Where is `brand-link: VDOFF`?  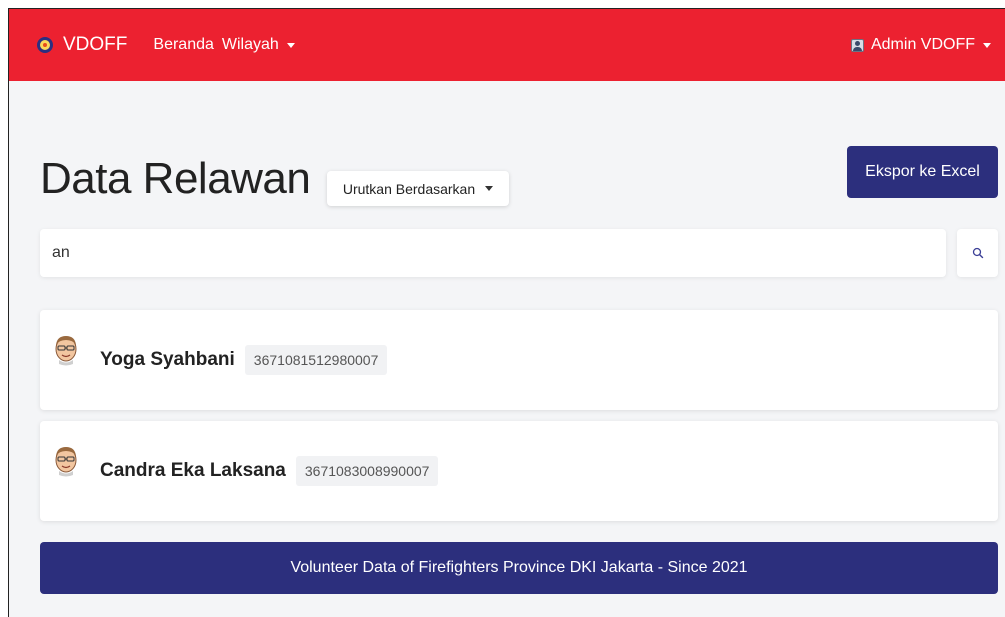
brand-link: VDOFF is located at coordinates (82, 45).